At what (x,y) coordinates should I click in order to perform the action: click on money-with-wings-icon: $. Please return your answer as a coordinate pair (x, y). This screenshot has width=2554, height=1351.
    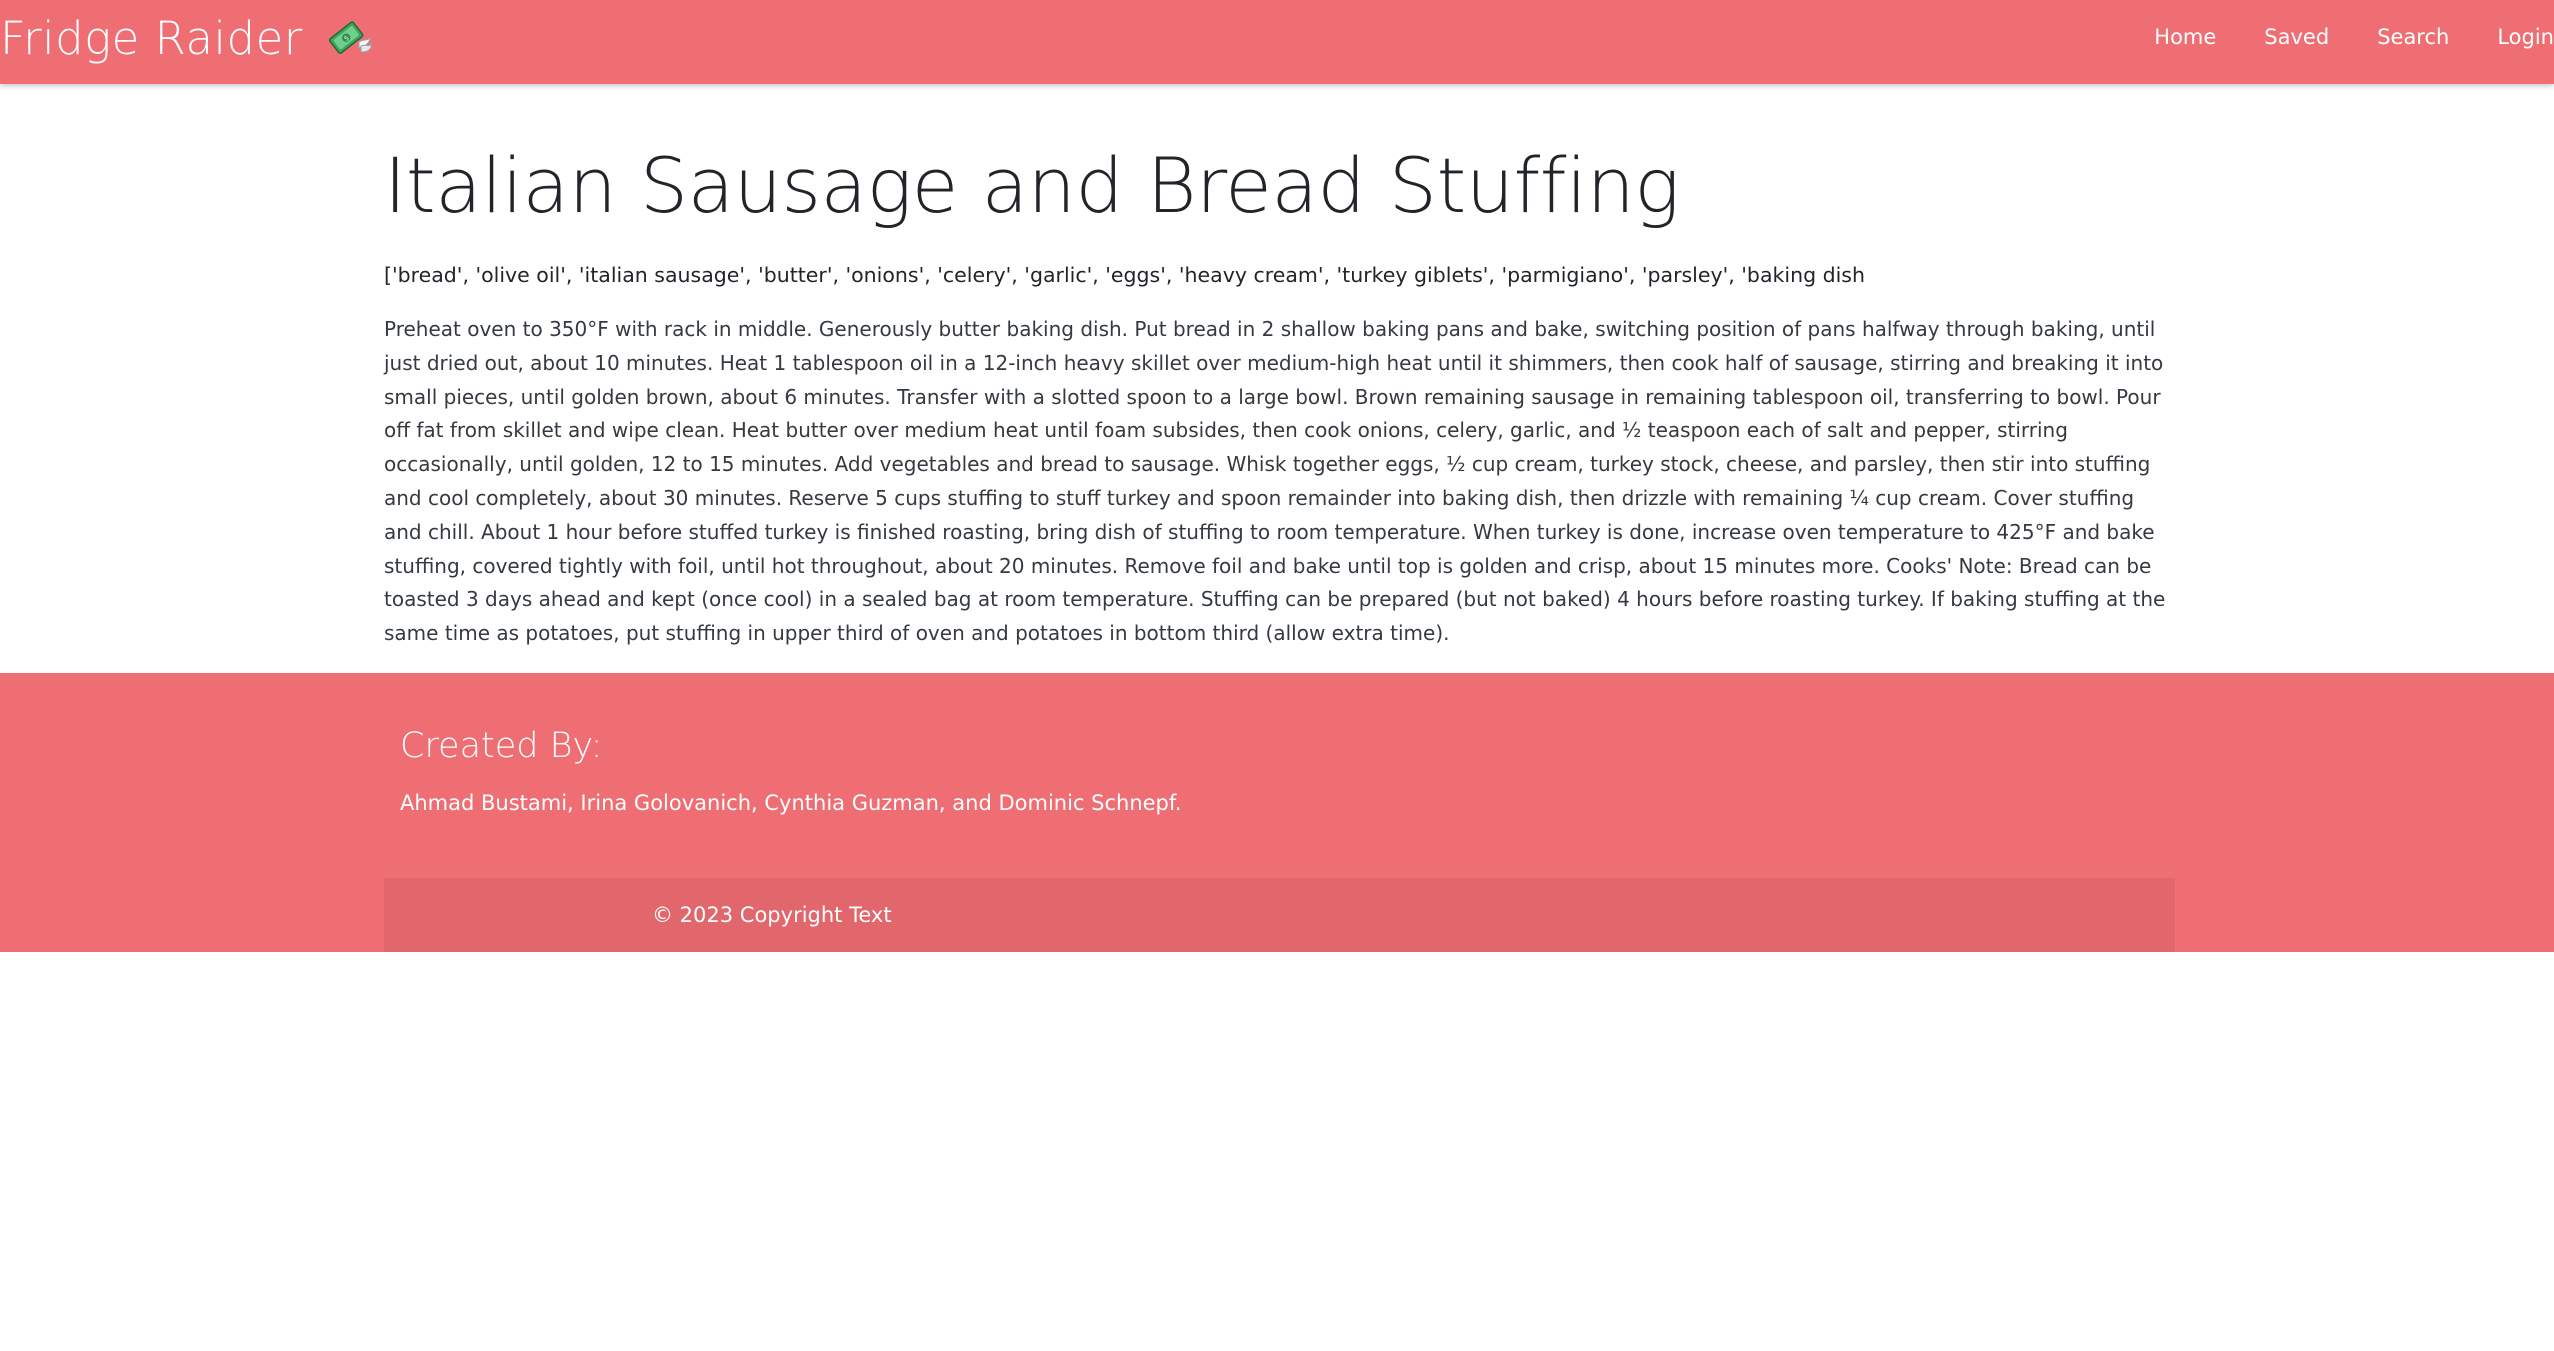
    Looking at the image, I should click on (349, 38).